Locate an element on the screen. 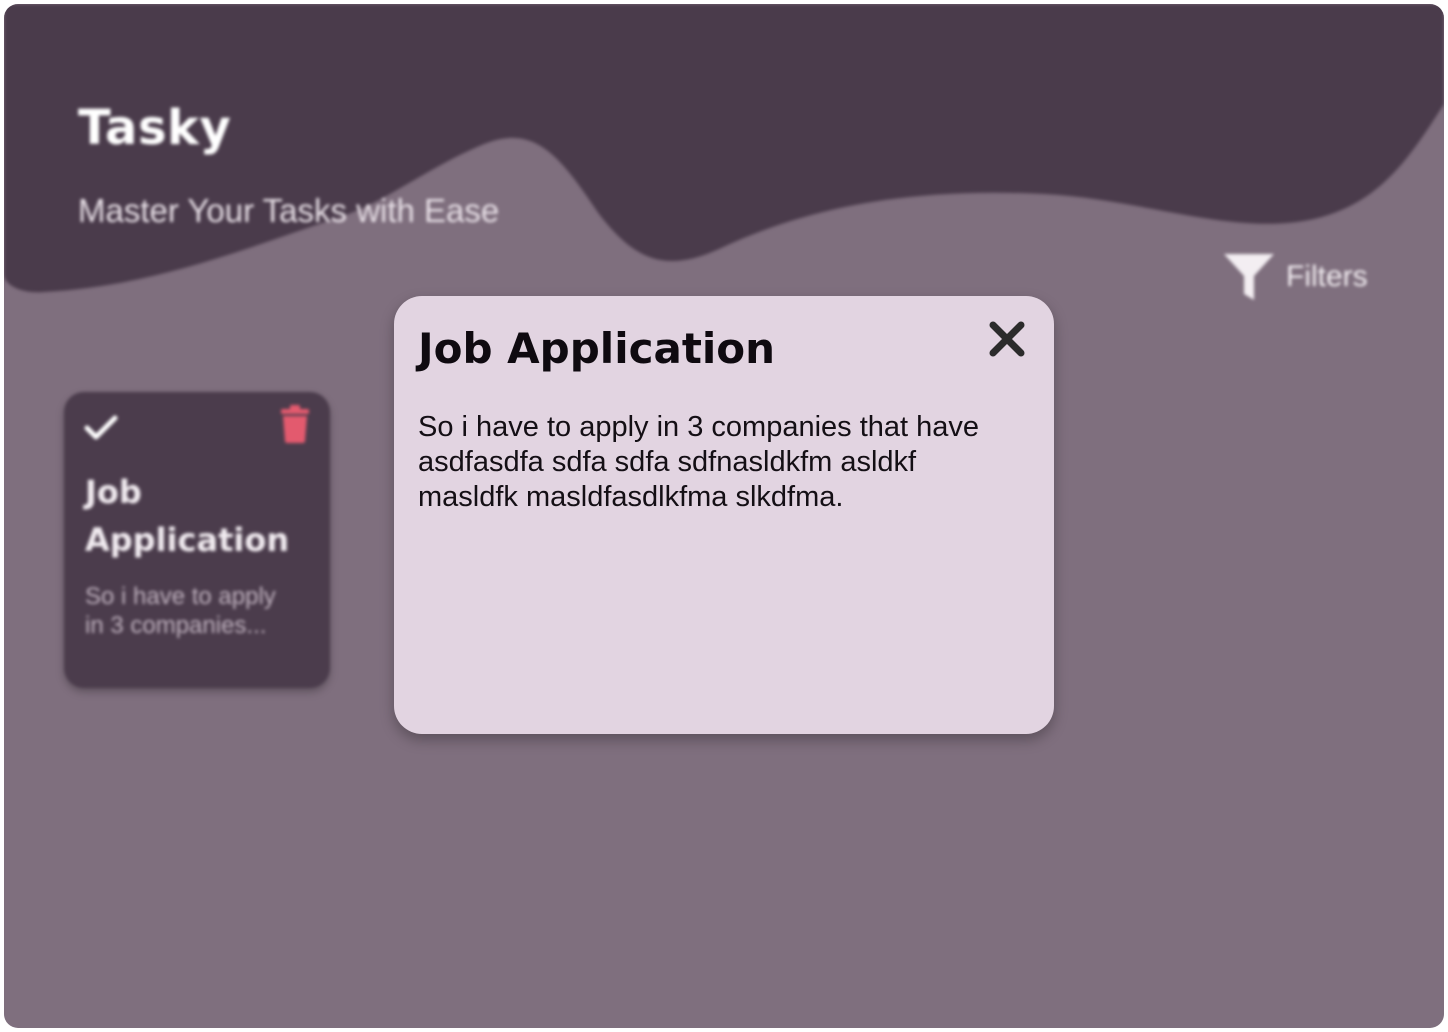 The image size is (1448, 1032). close-button is located at coordinates (1007, 339).